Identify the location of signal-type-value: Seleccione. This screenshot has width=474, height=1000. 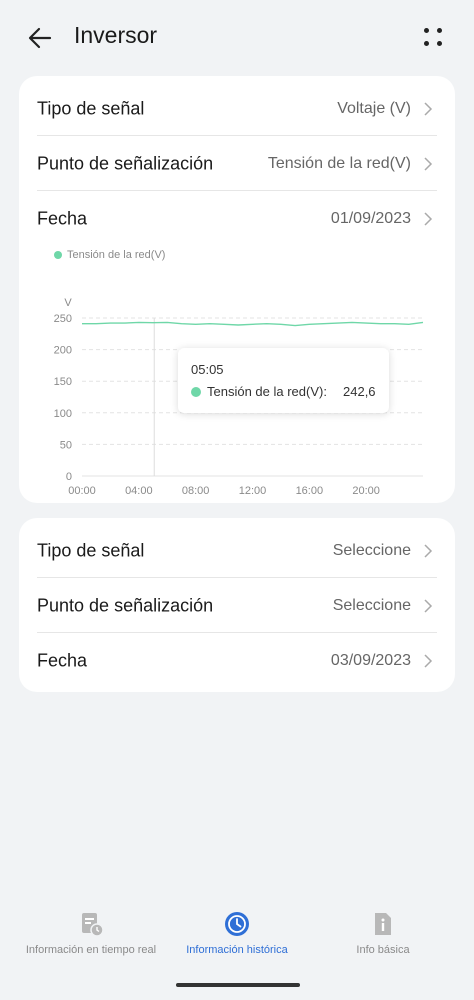
(371, 550).